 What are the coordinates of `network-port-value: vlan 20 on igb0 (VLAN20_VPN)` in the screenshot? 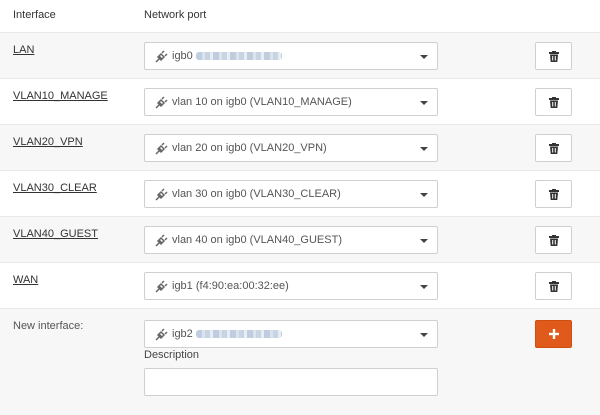 It's located at (249, 148).